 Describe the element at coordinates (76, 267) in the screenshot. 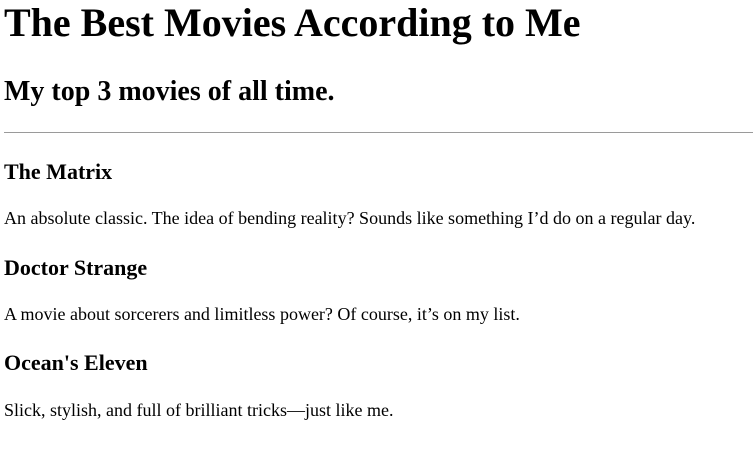

I see `movie-title: Doctor Strange` at that location.